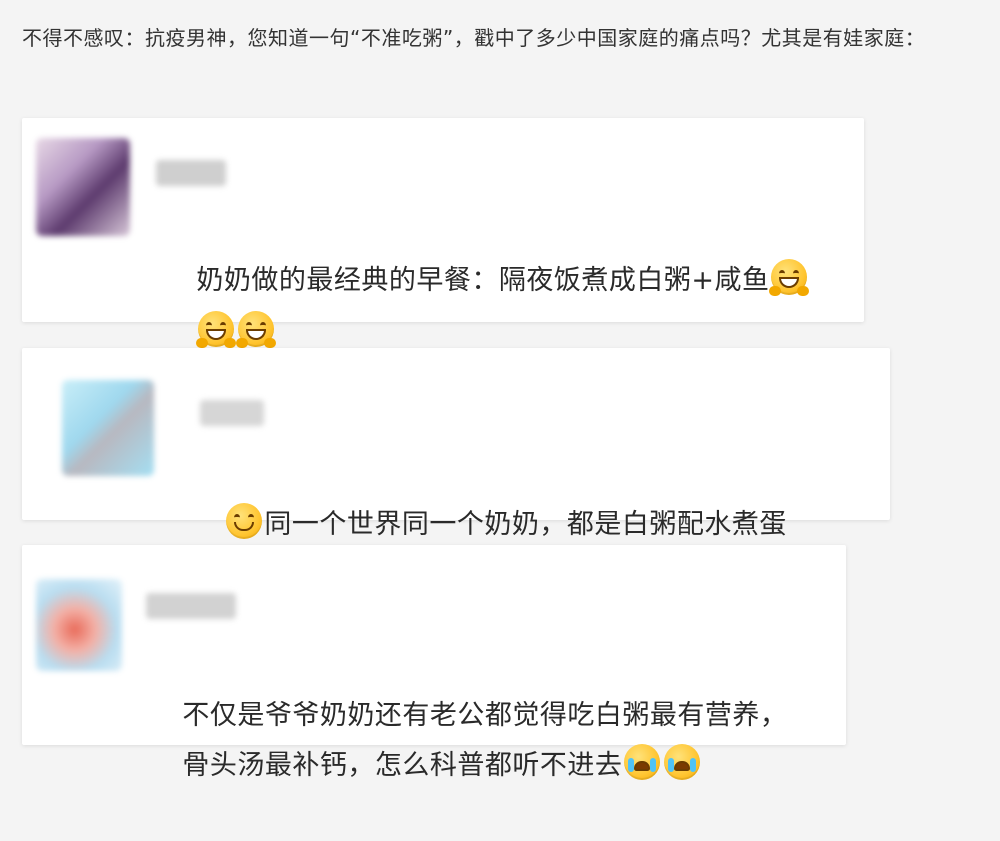 The image size is (1000, 841). What do you see at coordinates (525, 524) in the screenshot?
I see `comment-line: 同一个世界同一个奶奶，都是白粥配水煮蛋` at bounding box center [525, 524].